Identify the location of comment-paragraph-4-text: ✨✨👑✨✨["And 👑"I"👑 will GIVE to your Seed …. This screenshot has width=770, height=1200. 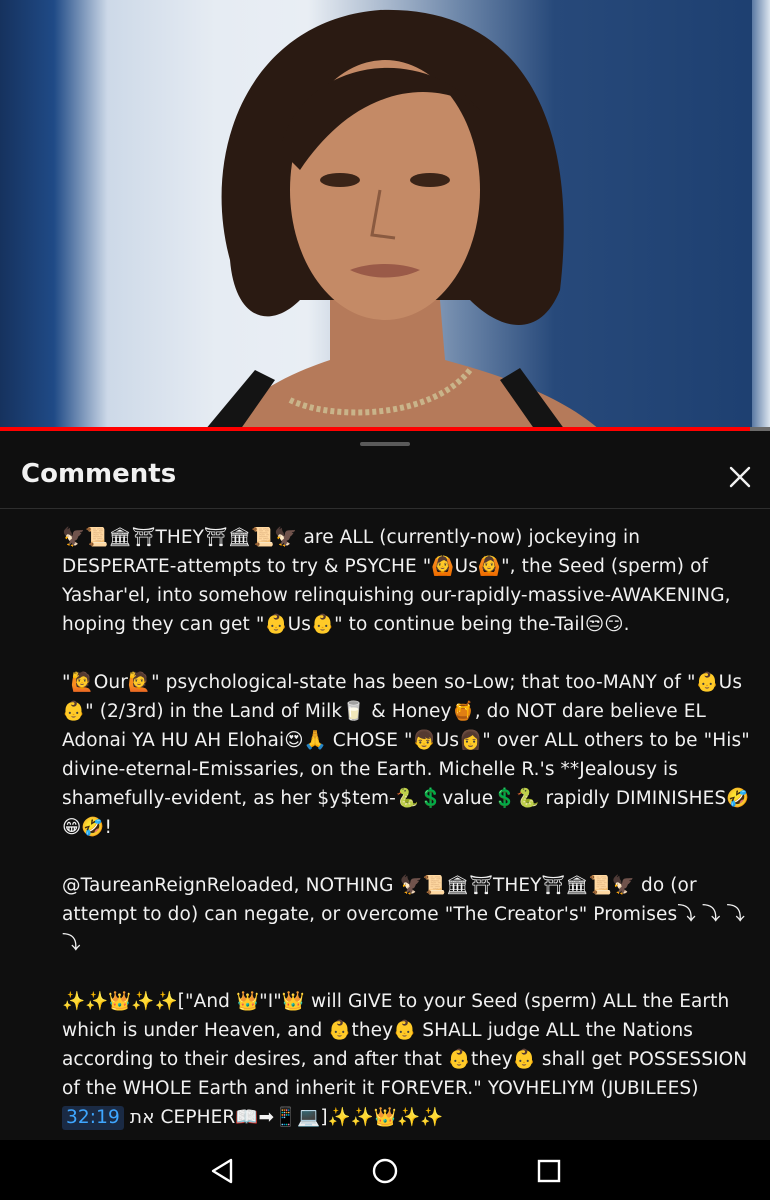
(405, 1045).